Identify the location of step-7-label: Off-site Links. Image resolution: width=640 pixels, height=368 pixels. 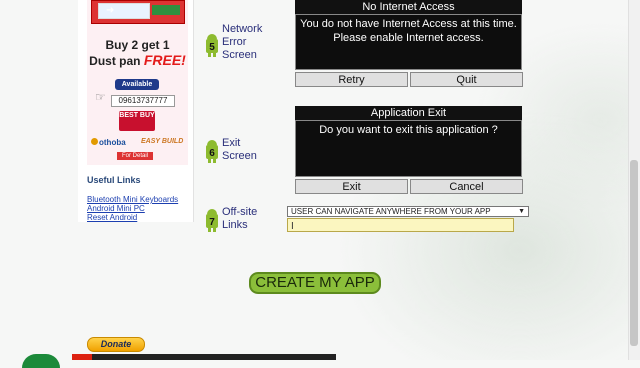
(240, 218).